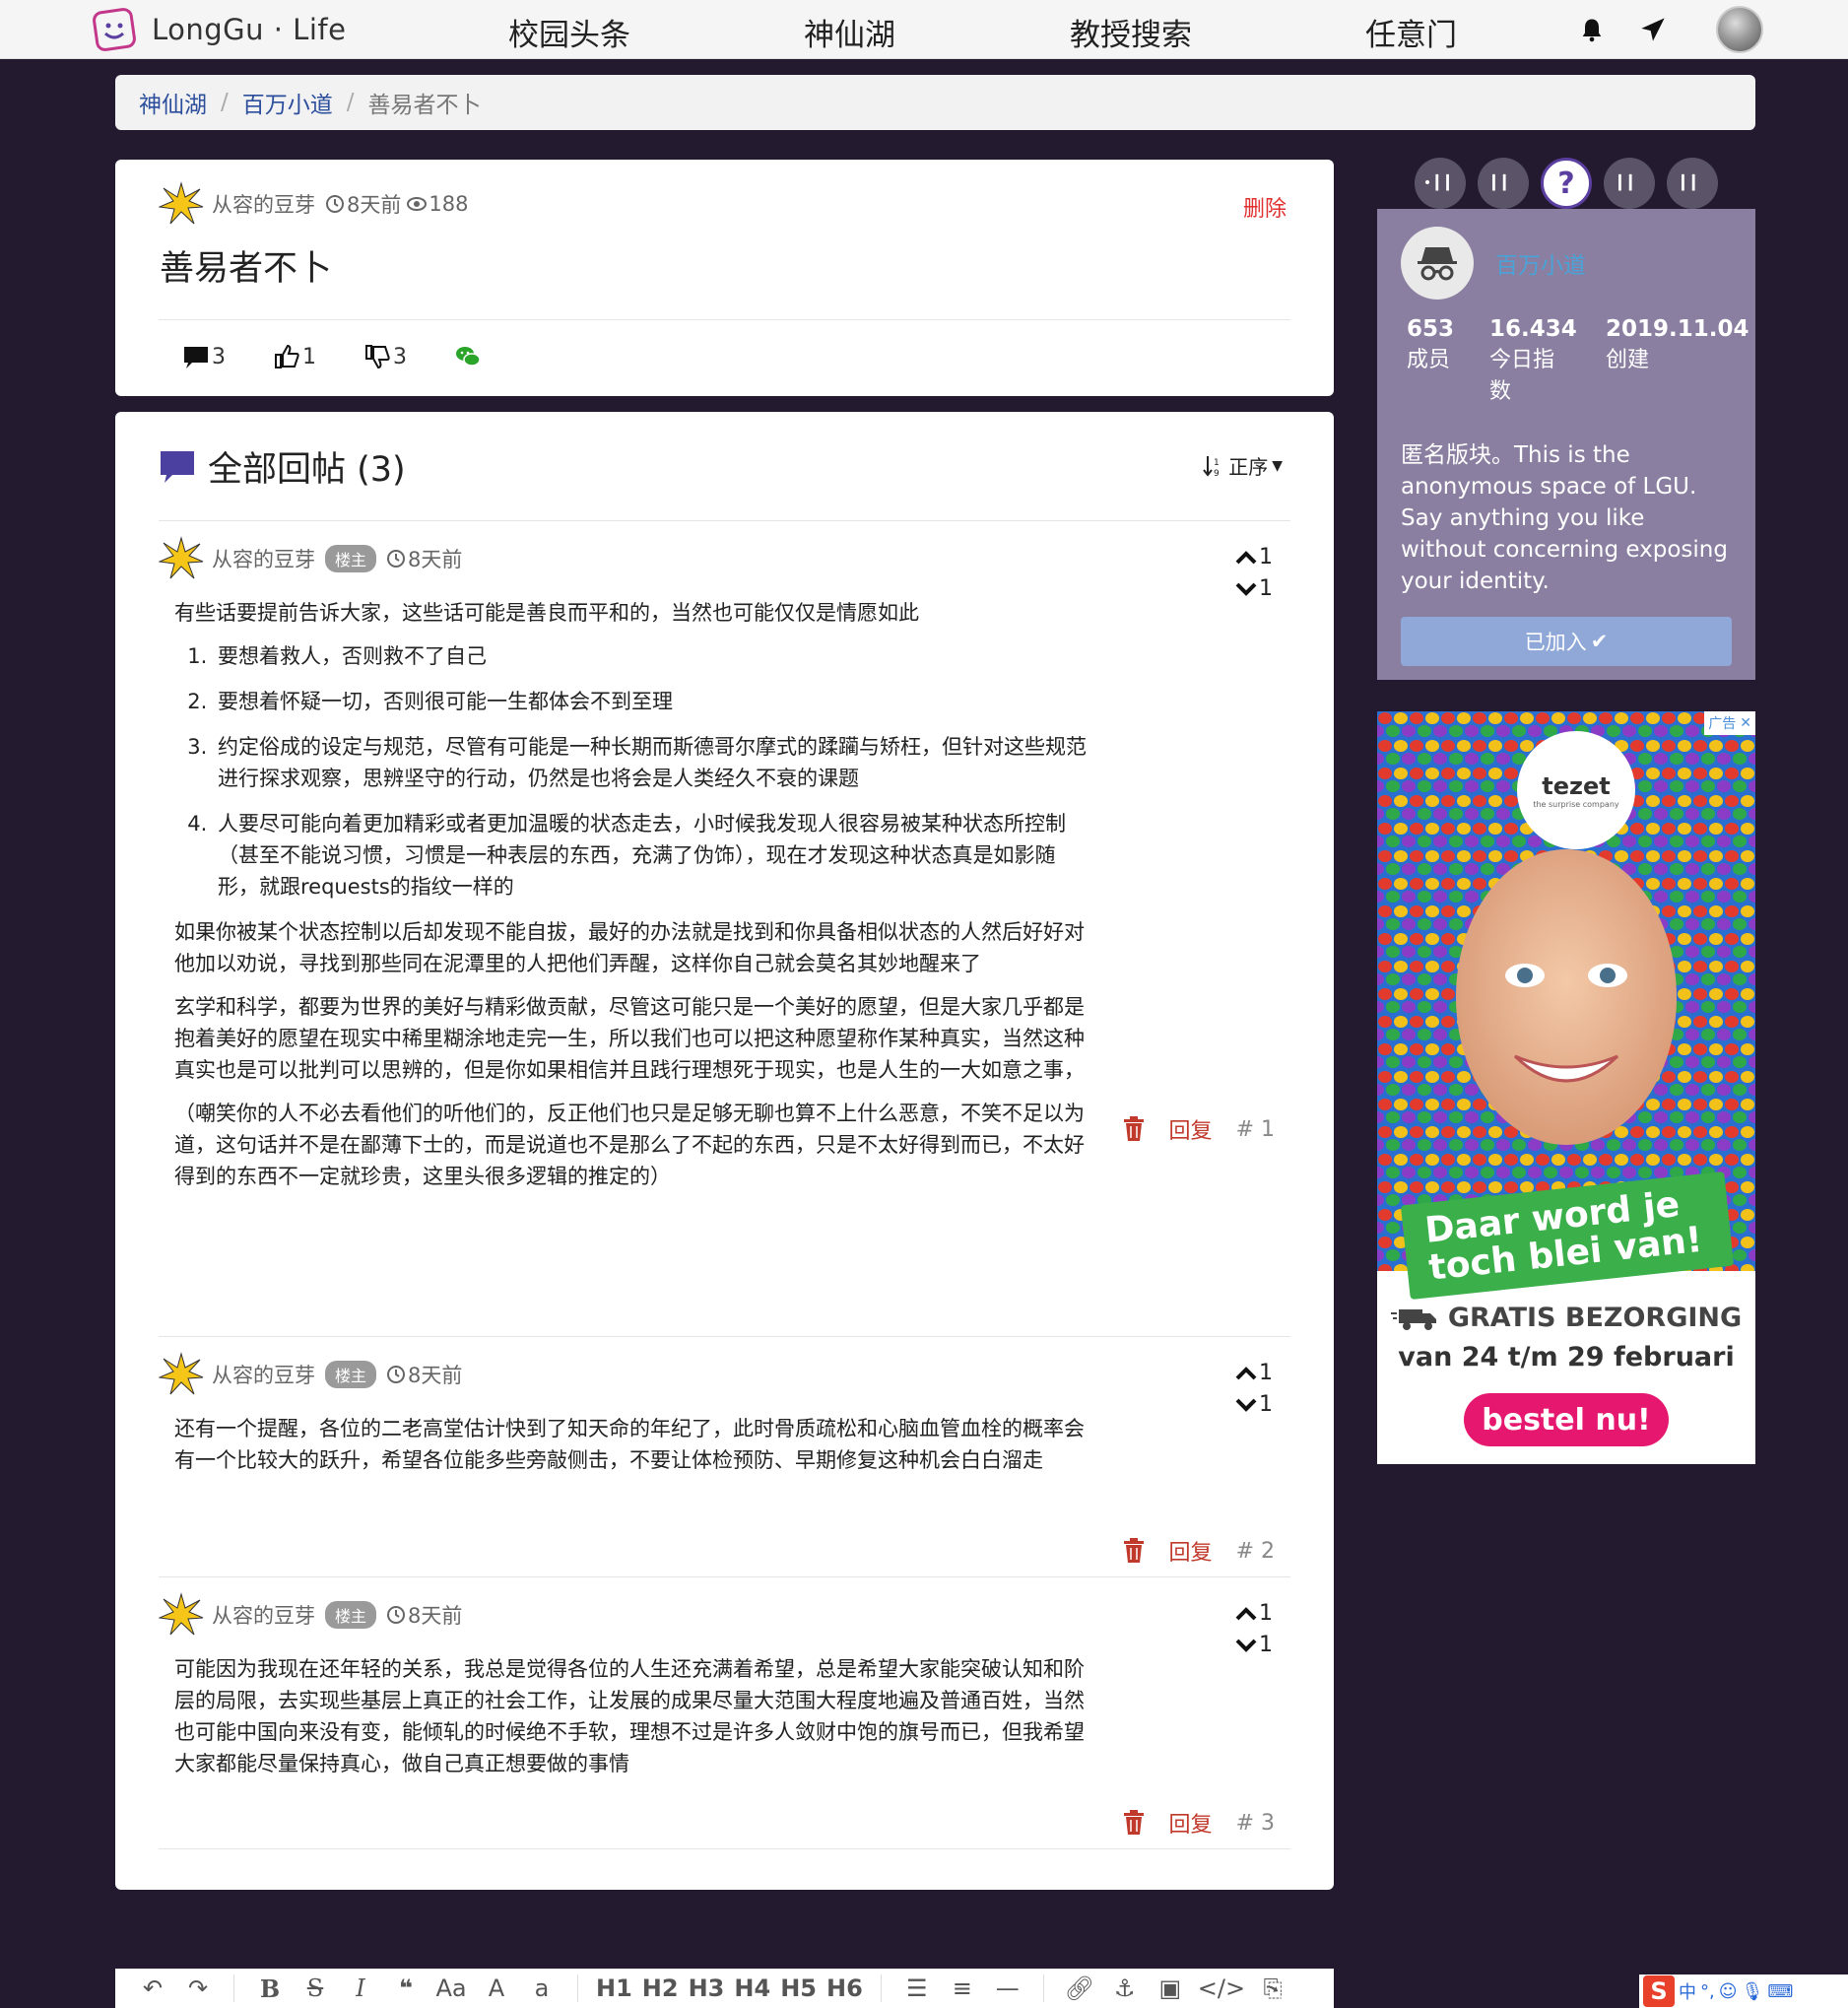 The width and height of the screenshot is (1848, 2008). What do you see at coordinates (1221, 1988) in the screenshot?
I see `code-icon: </>` at bounding box center [1221, 1988].